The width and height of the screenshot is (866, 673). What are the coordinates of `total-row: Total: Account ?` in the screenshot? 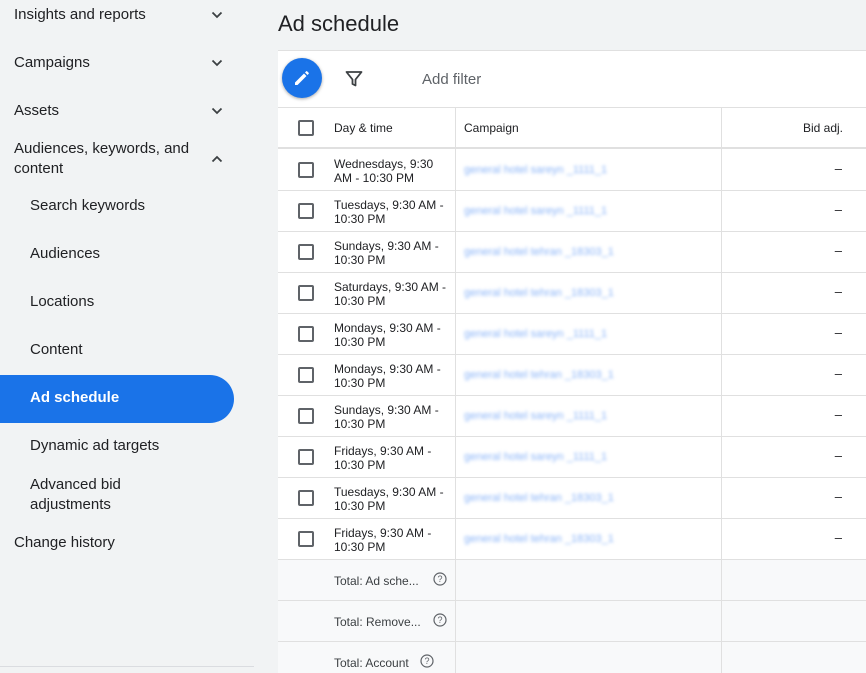 It's located at (572, 657).